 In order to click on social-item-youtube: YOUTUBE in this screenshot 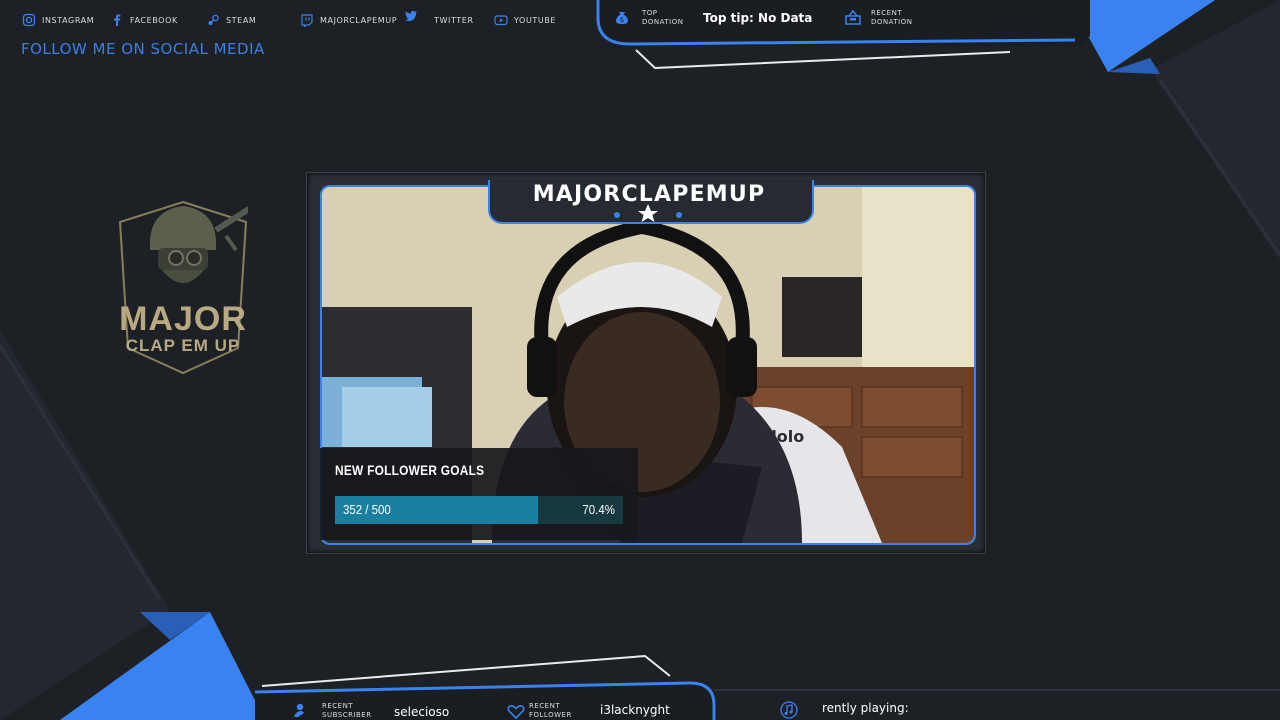, I will do `click(525, 20)`.